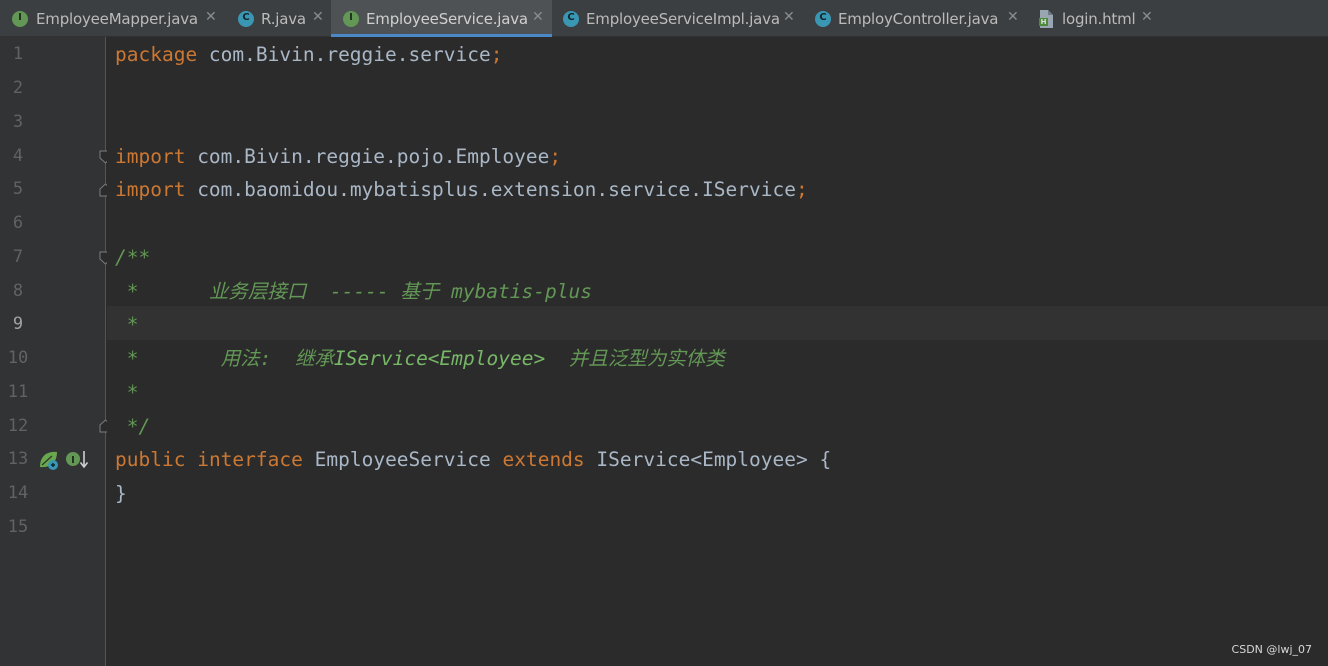  What do you see at coordinates (18, 392) in the screenshot?
I see `line-number: 11` at bounding box center [18, 392].